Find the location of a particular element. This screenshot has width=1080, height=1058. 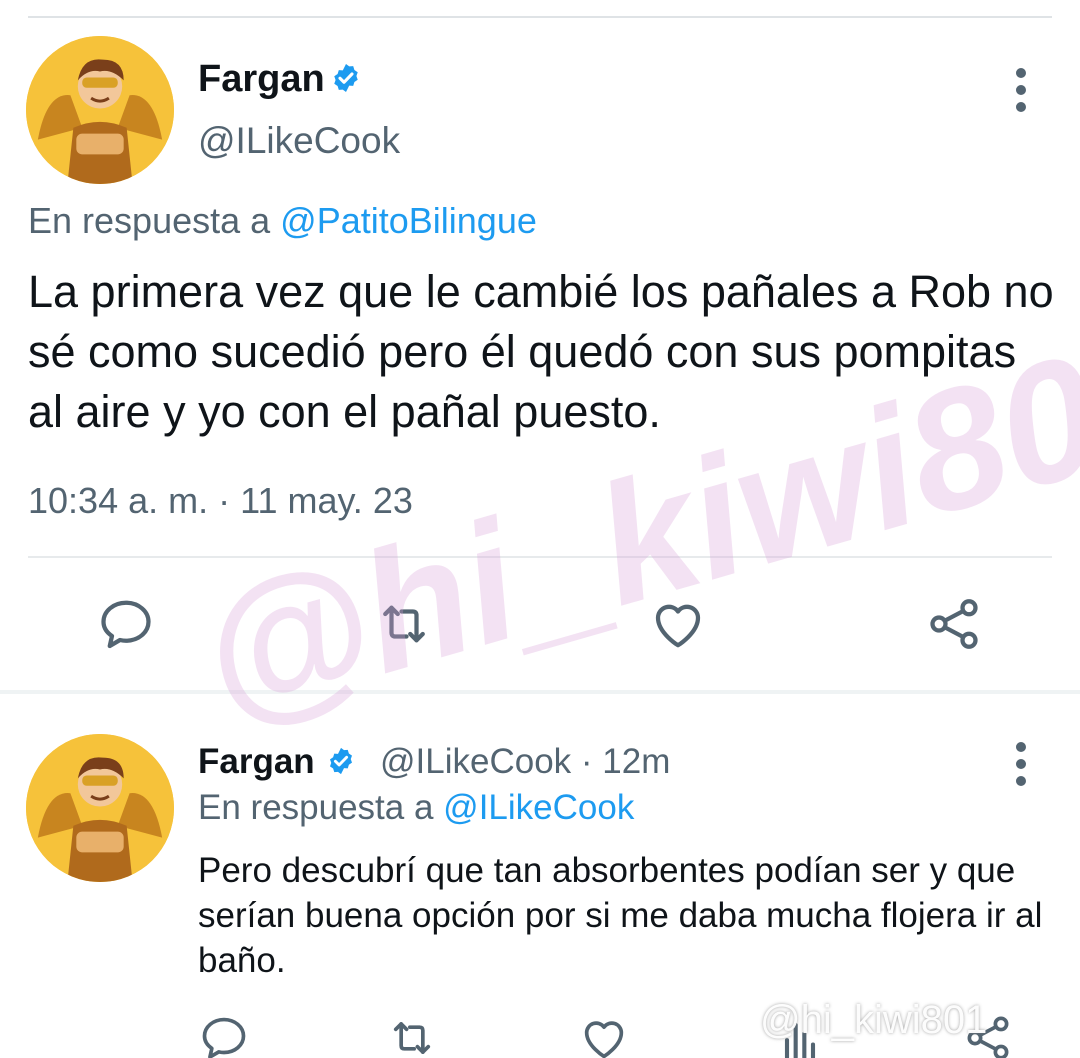

reply-context: En respuesta a @ILikeCook is located at coordinates (416, 808).